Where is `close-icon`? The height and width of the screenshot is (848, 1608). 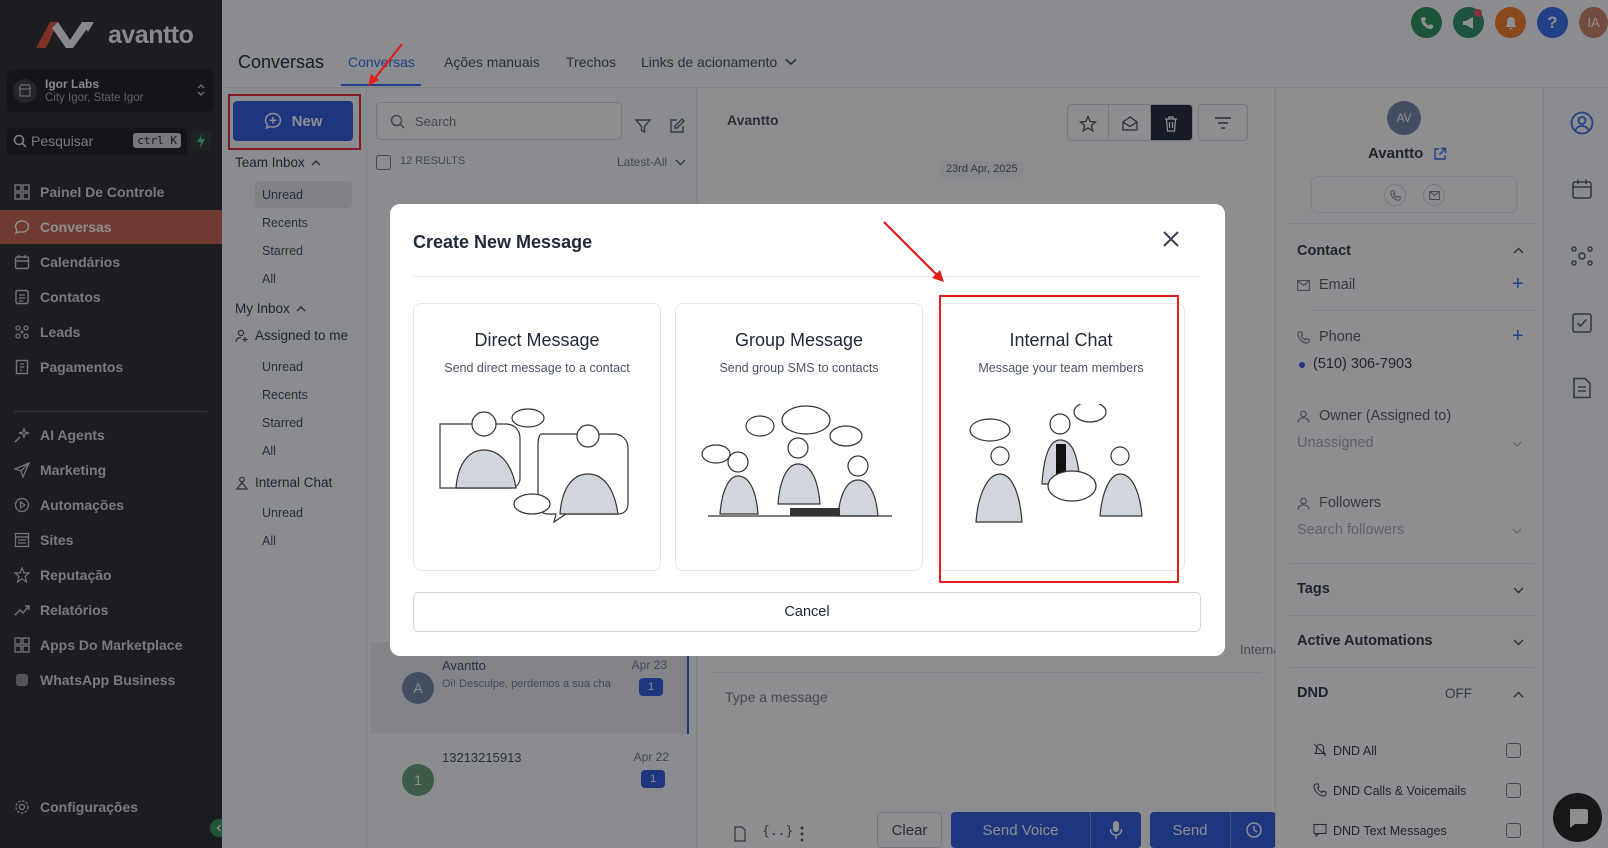 close-icon is located at coordinates (1171, 239).